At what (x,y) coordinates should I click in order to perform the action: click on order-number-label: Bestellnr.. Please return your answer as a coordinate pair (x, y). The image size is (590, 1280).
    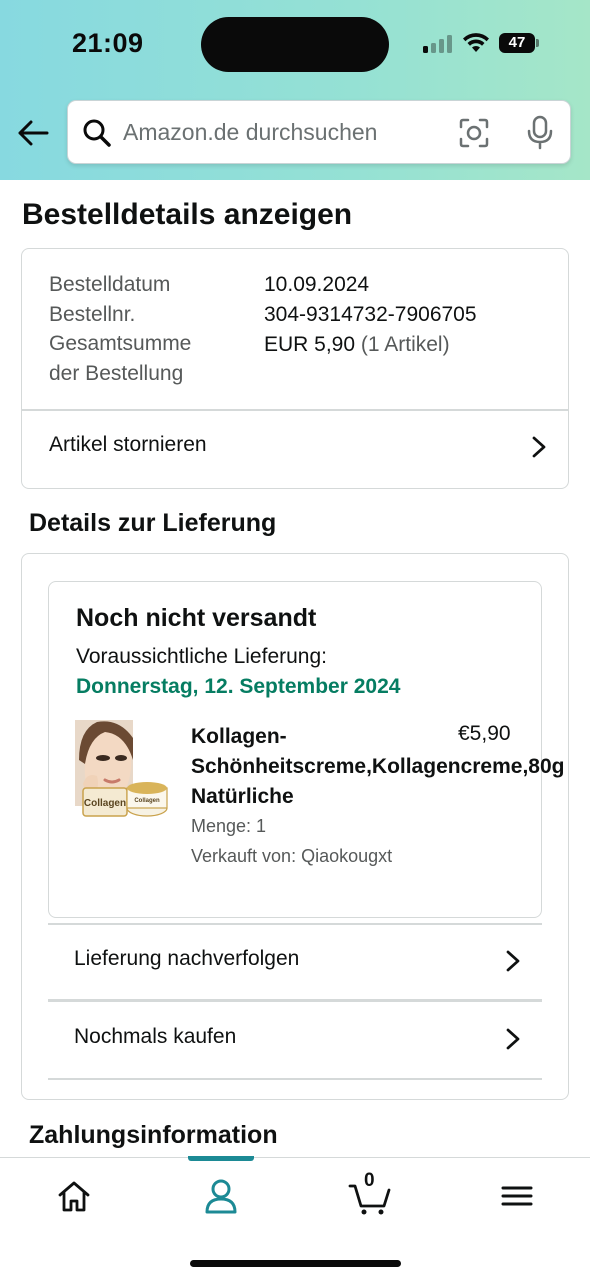
    Looking at the image, I should click on (92, 314).